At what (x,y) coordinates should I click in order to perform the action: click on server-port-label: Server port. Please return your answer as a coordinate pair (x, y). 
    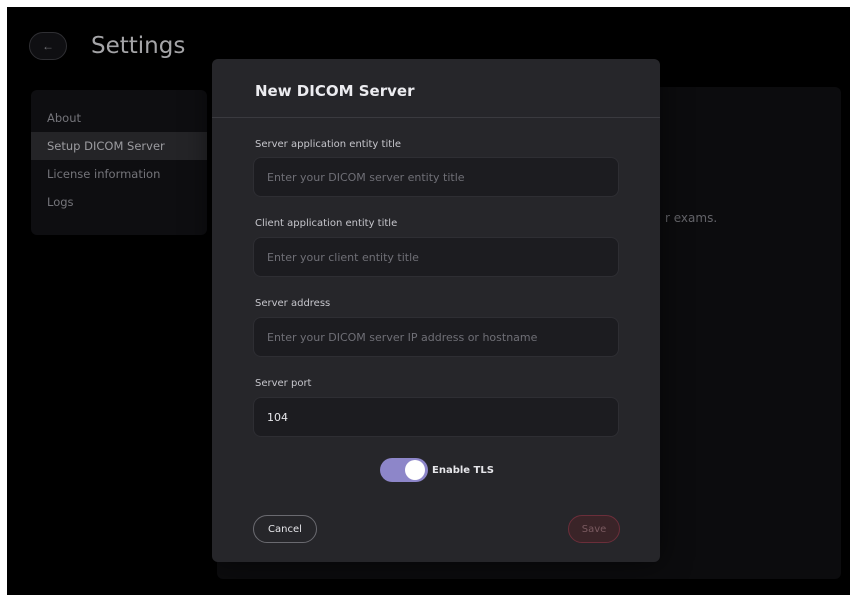
    Looking at the image, I should click on (283, 383).